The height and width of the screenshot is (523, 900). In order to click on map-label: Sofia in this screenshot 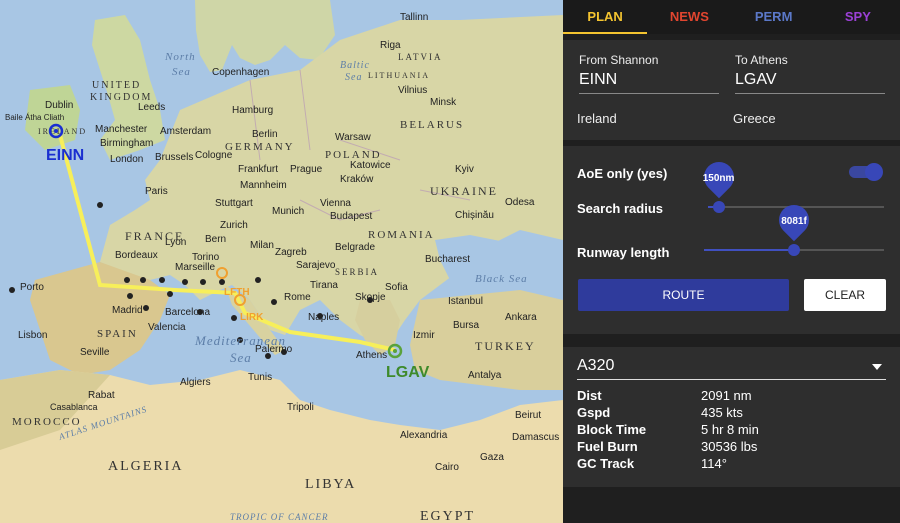, I will do `click(396, 287)`.